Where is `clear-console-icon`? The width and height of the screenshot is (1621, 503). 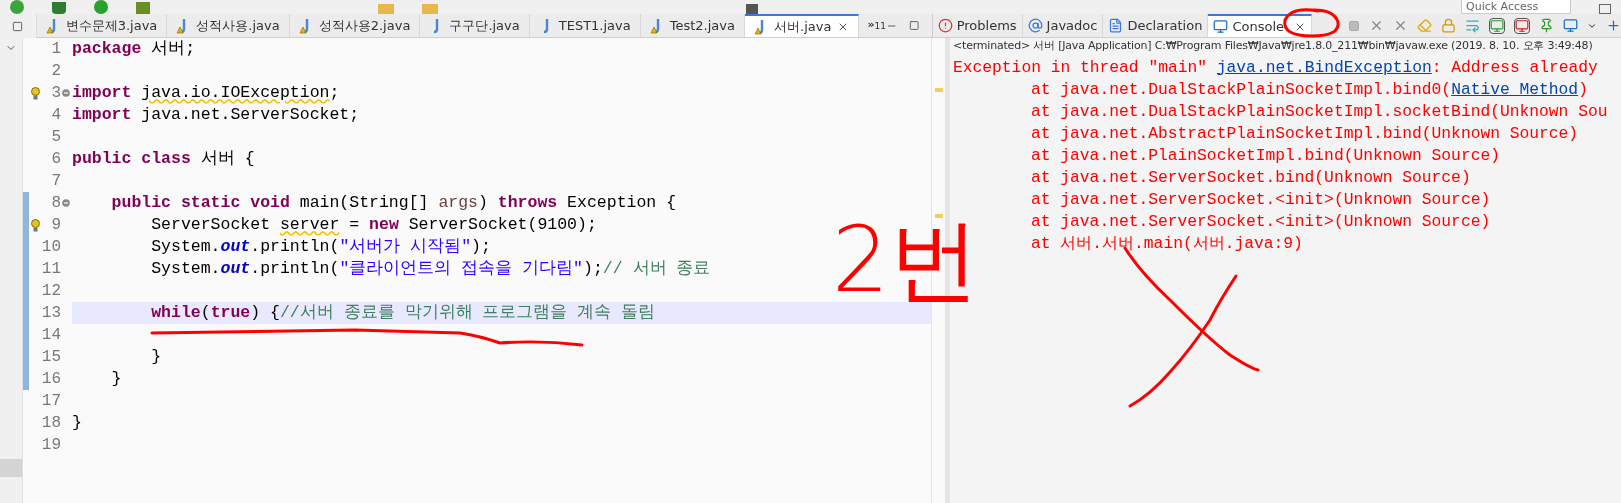 clear-console-icon is located at coordinates (1424, 25).